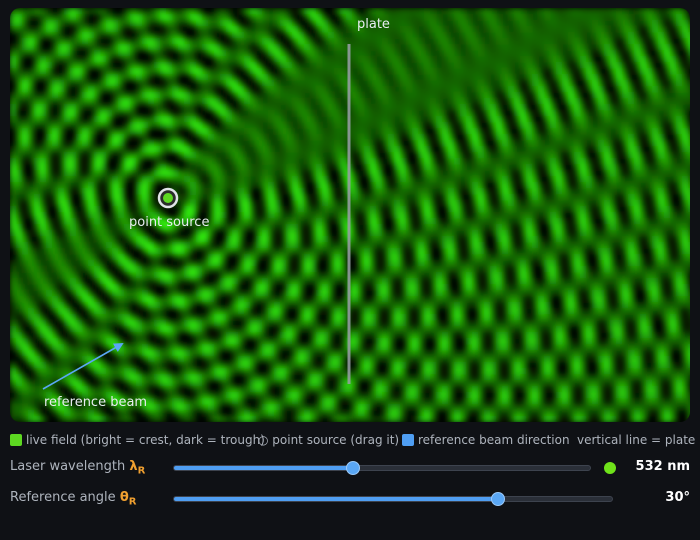 This screenshot has height=540, width=700. I want to click on wavelength-slider-fill, so click(263, 468).